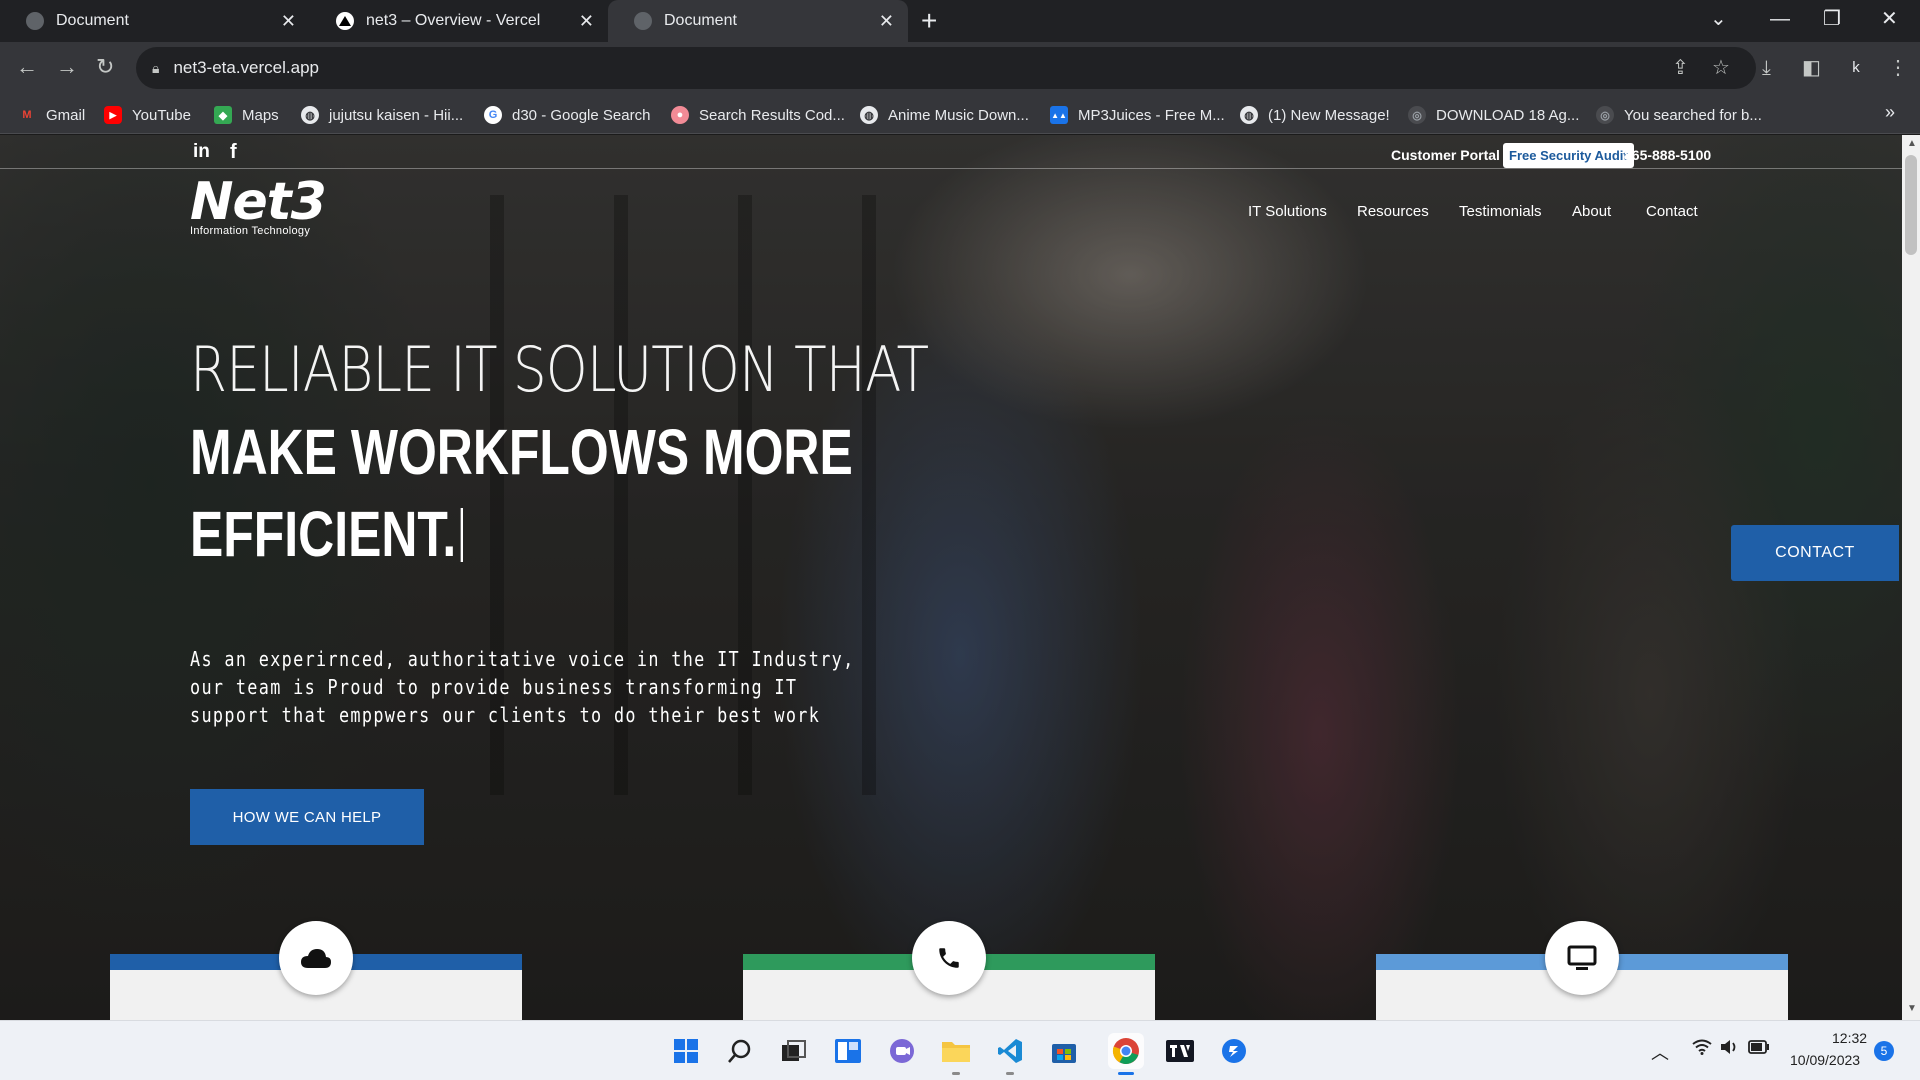 Image resolution: width=1920 pixels, height=1080 pixels. Describe the element at coordinates (260, 115) in the screenshot. I see `bookmark-label: Maps` at that location.